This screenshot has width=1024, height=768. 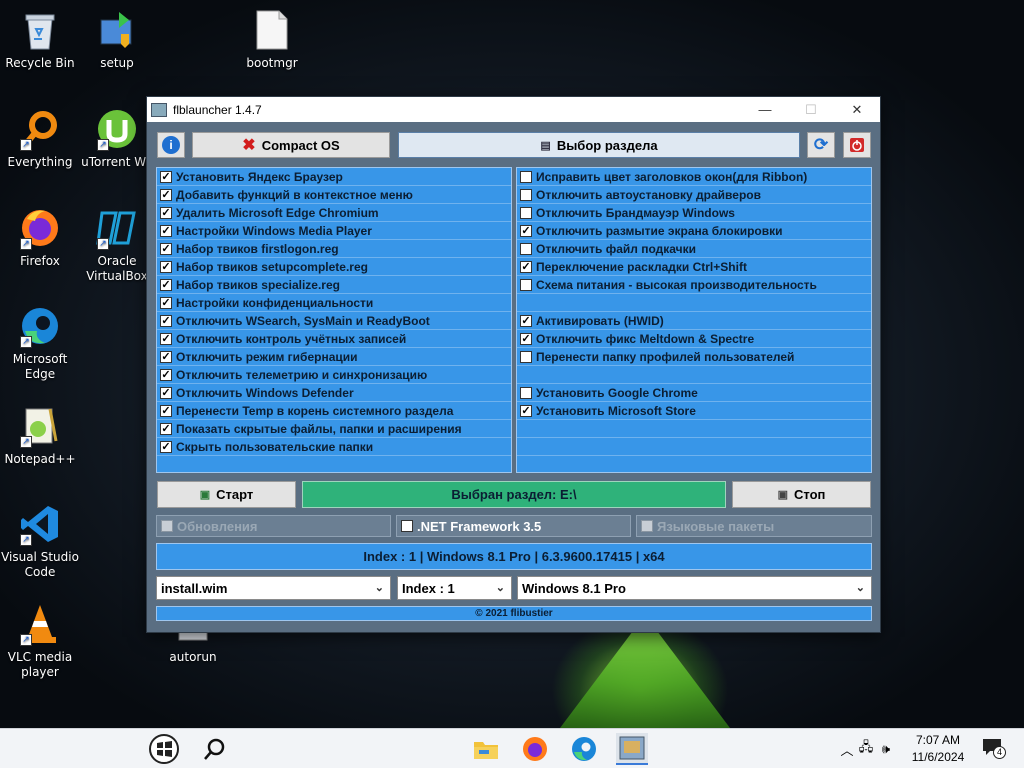 What do you see at coordinates (866, 749) in the screenshot?
I see `network-icon: 🖧` at bounding box center [866, 749].